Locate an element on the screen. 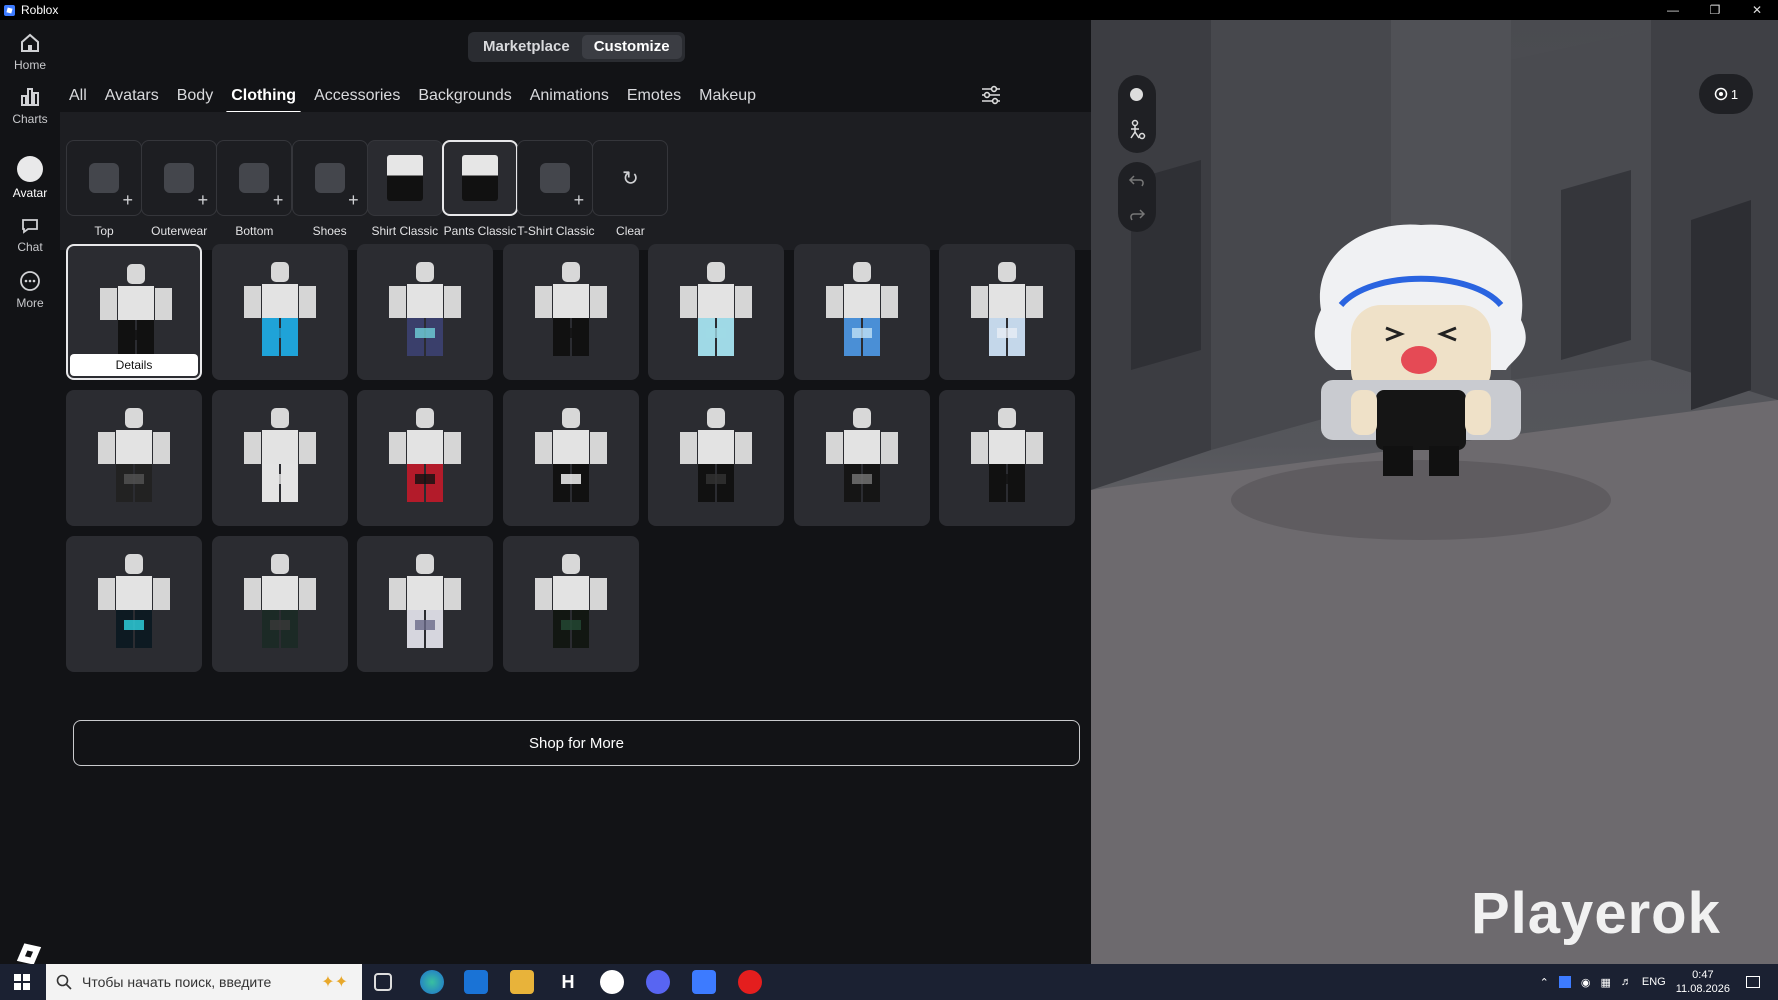 This screenshot has height=1000, width=1778. camera-controls is located at coordinates (1137, 114).